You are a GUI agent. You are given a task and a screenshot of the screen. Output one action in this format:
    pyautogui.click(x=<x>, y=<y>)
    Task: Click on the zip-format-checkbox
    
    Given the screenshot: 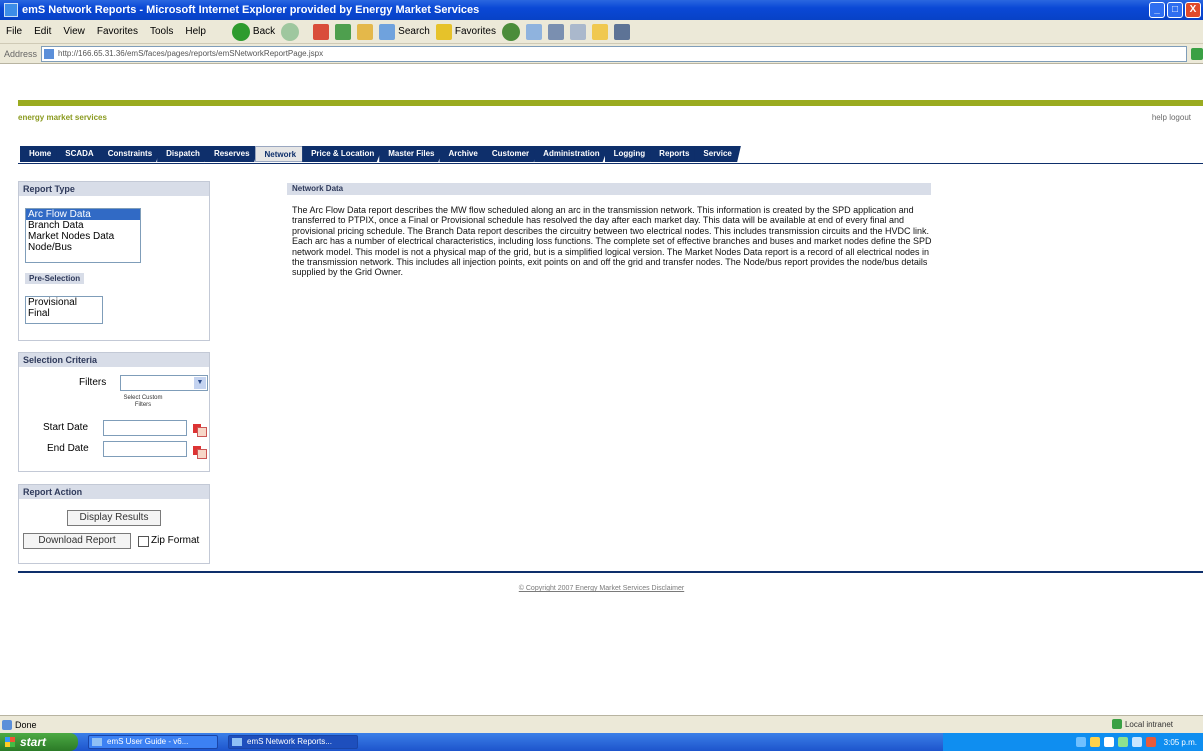 What is the action you would take?
    pyautogui.click(x=143, y=541)
    